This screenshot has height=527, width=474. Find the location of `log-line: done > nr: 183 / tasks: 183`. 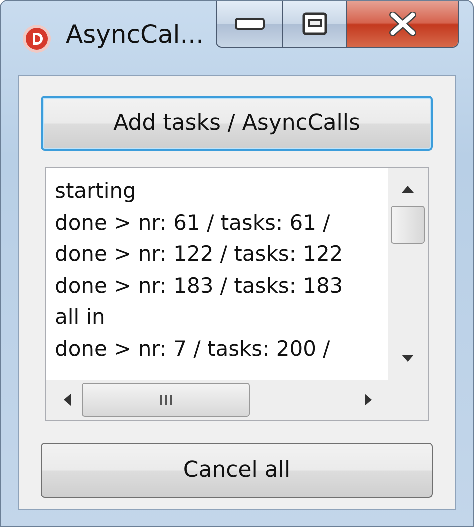

log-line: done > nr: 183 / tasks: 183 is located at coordinates (199, 286).